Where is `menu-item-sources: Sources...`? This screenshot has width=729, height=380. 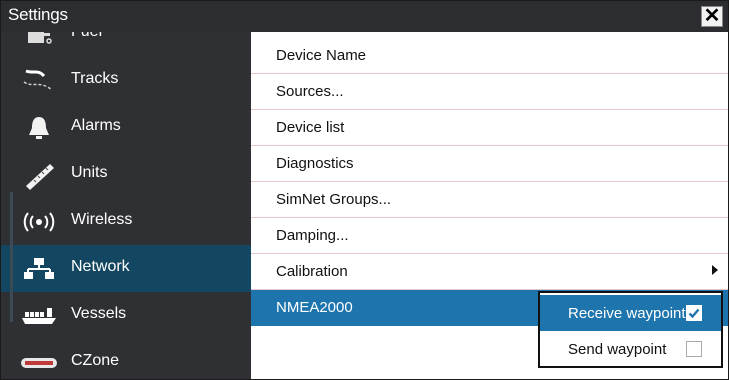 menu-item-sources: Sources... is located at coordinates (489, 92).